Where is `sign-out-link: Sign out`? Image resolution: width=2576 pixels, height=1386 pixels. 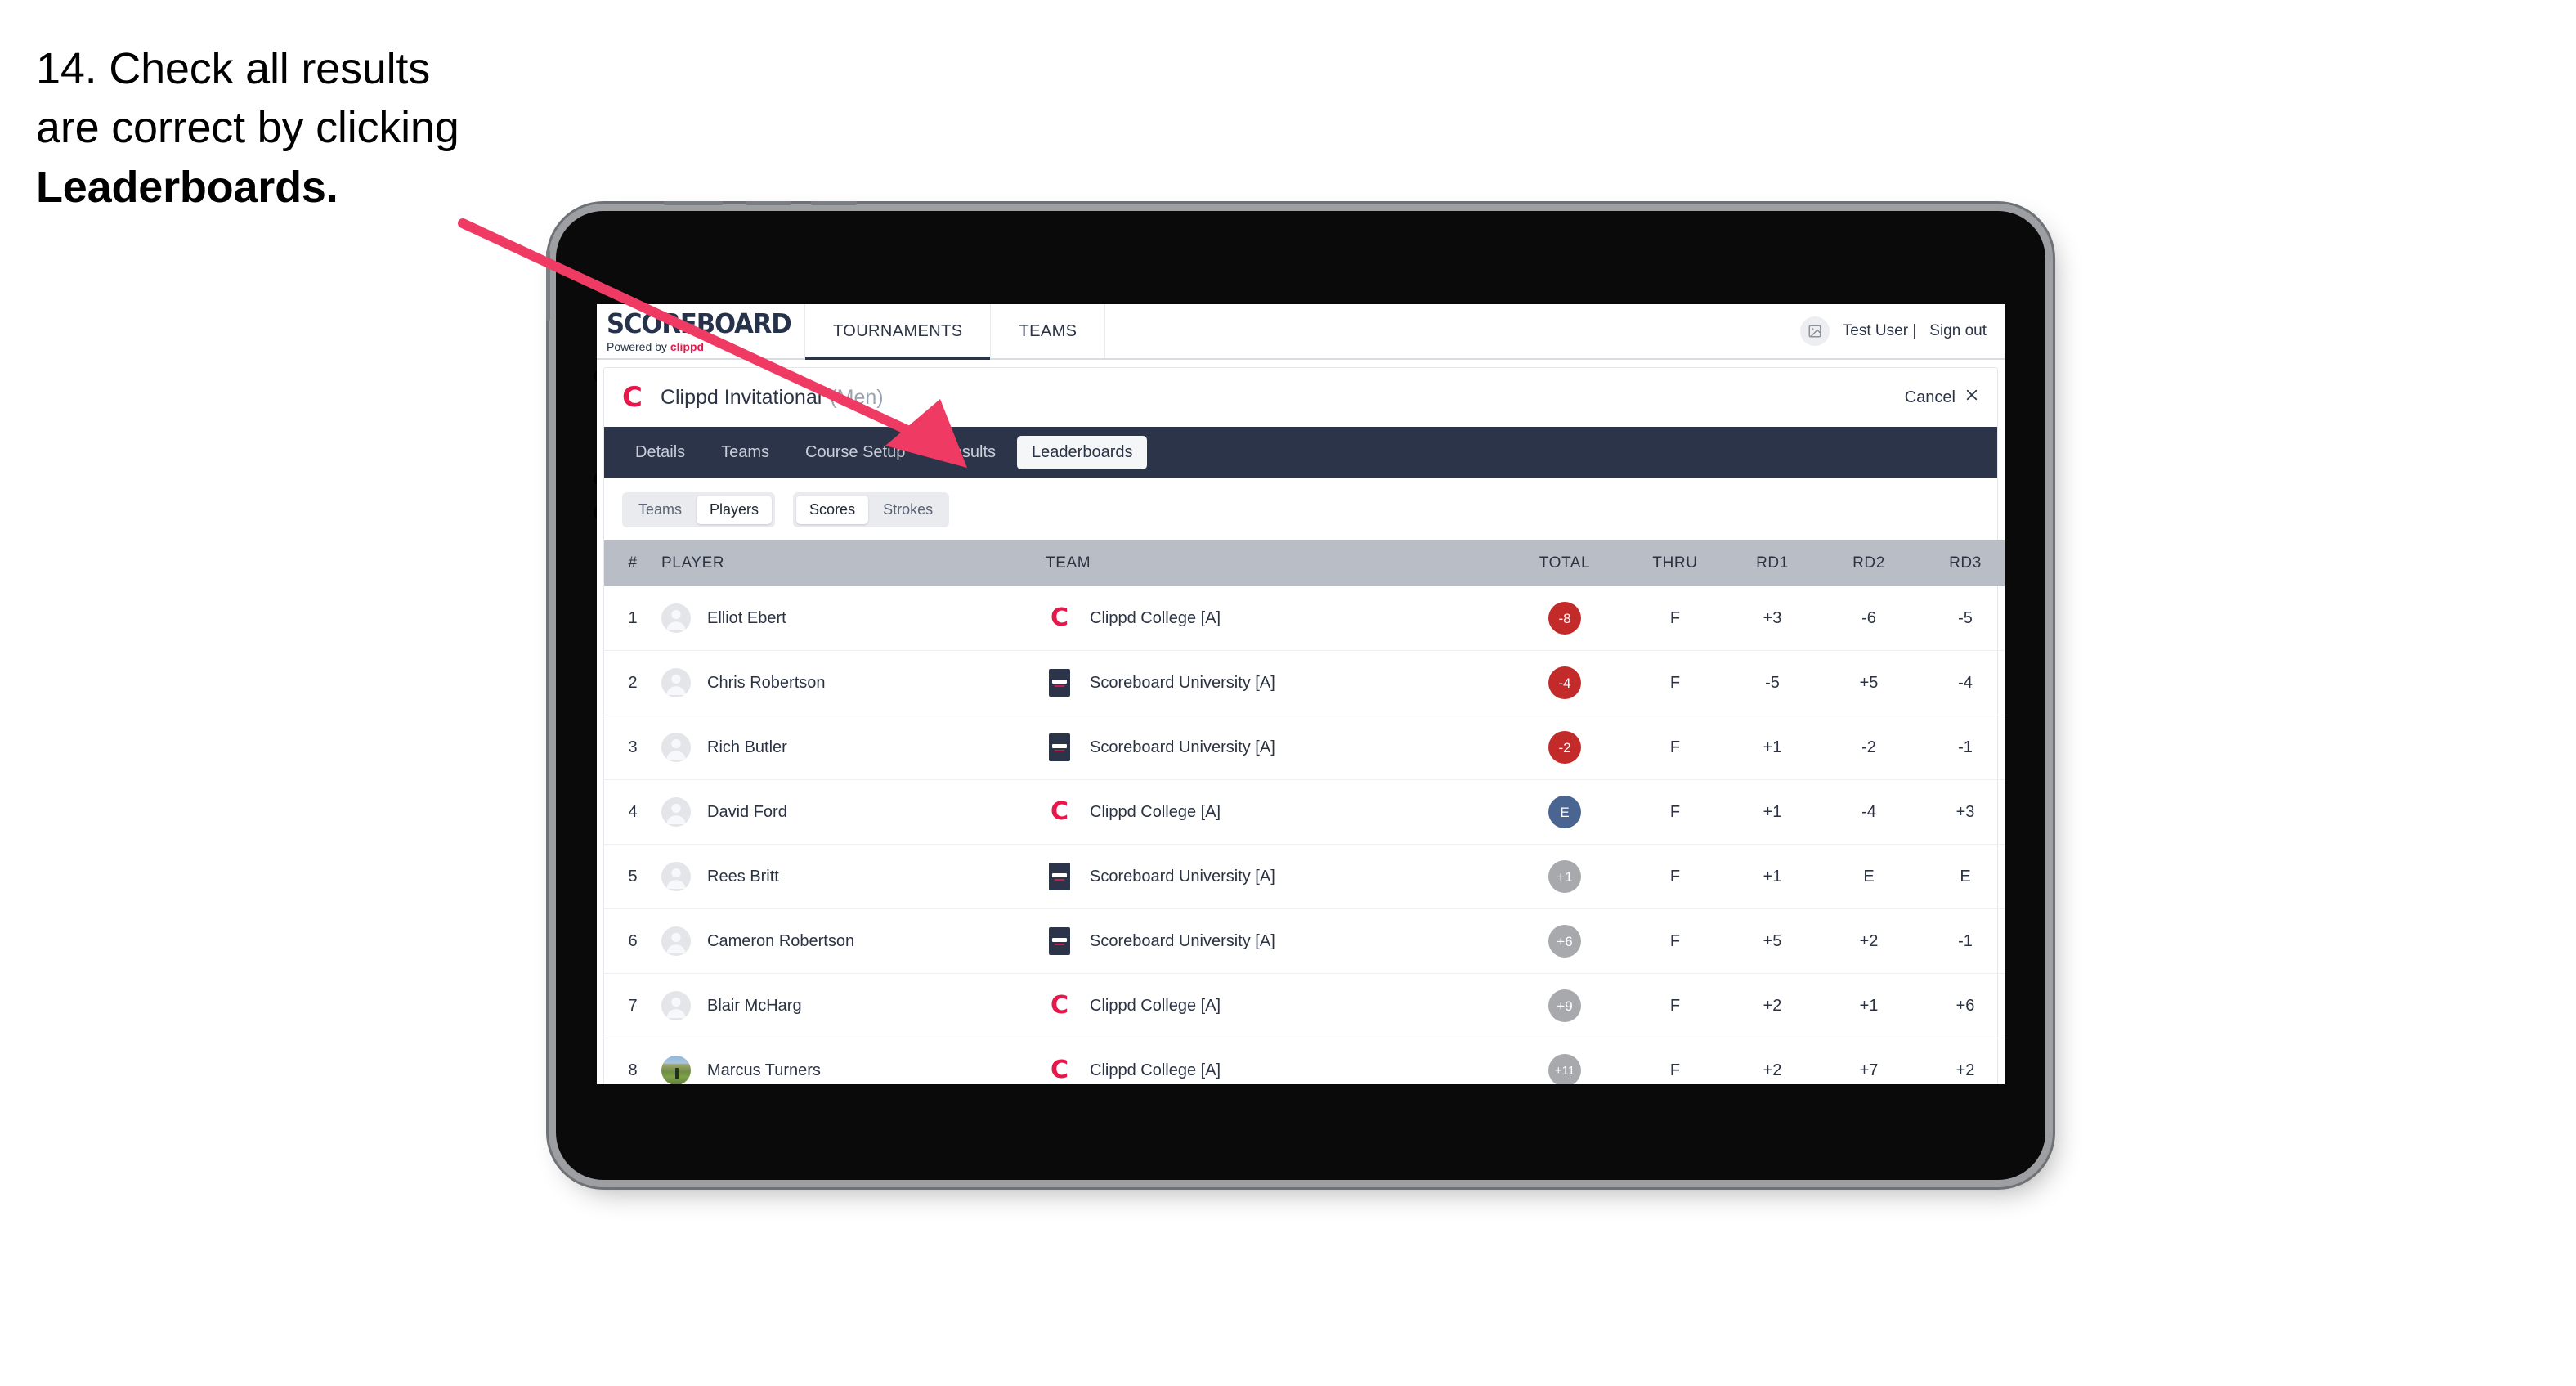 sign-out-link: Sign out is located at coordinates (1958, 331).